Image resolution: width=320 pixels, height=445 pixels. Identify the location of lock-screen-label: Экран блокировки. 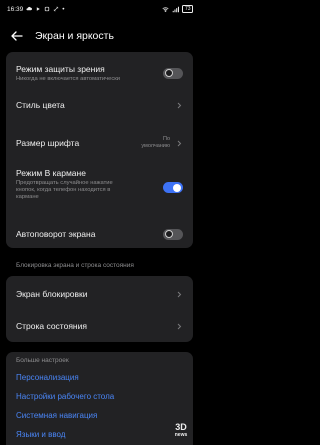
(52, 294).